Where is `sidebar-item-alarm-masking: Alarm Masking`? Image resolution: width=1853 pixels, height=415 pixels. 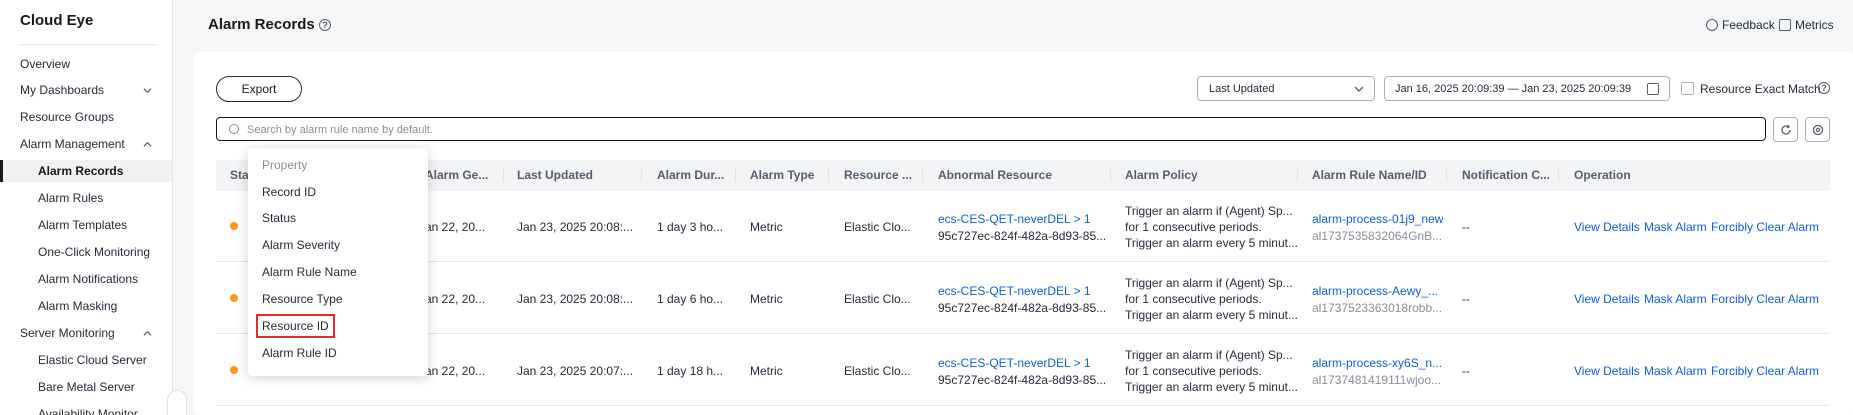 sidebar-item-alarm-masking: Alarm Masking is located at coordinates (86, 306).